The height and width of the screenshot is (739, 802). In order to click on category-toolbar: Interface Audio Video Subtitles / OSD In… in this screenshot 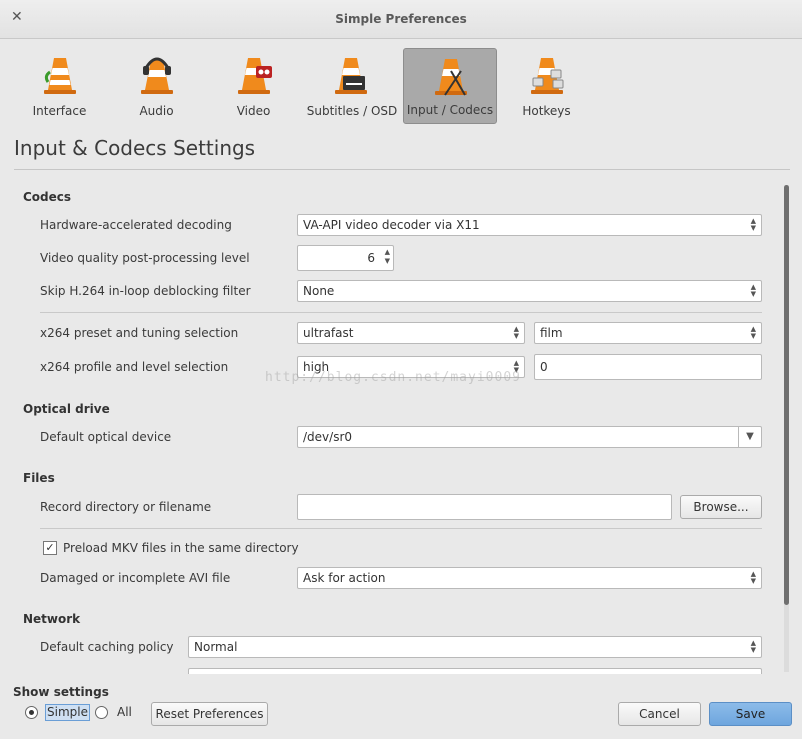, I will do `click(401, 86)`.